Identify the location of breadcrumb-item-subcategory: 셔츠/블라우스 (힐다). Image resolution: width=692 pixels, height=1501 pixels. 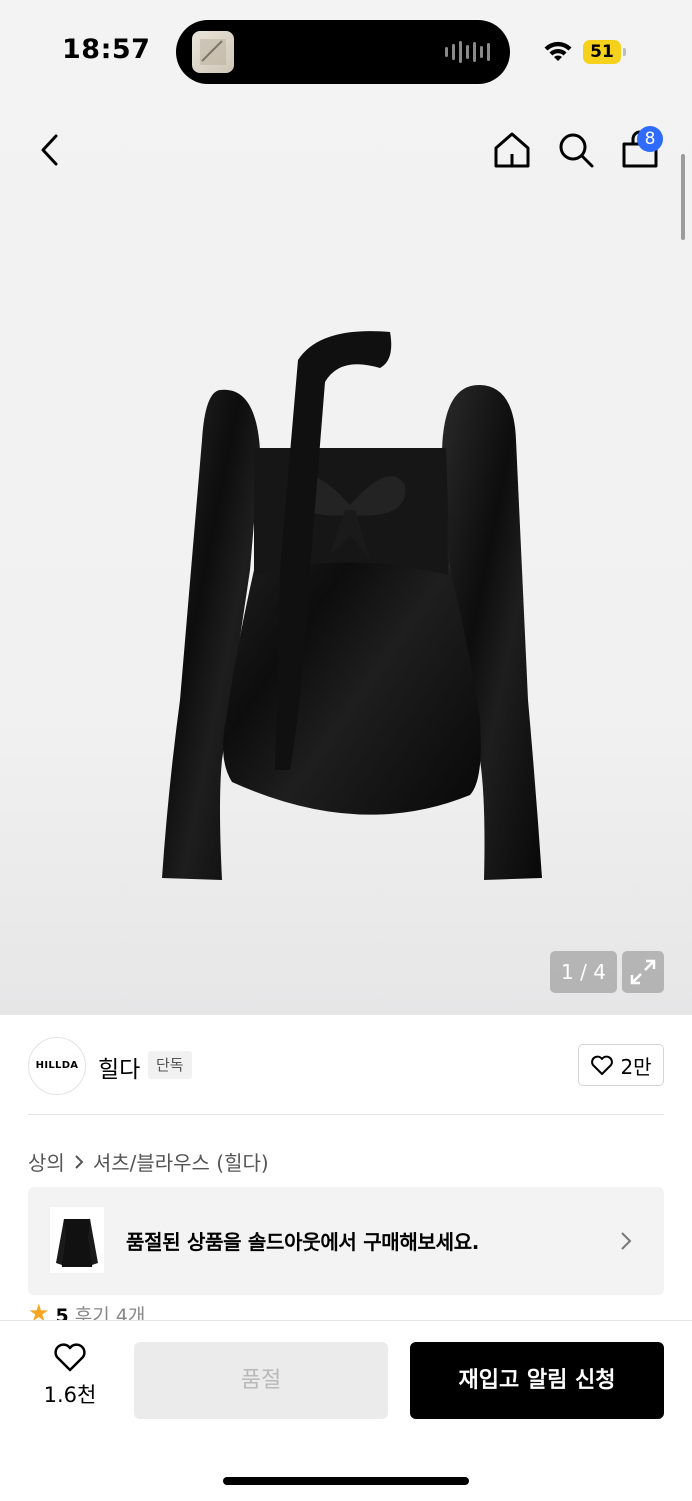
(181, 1161).